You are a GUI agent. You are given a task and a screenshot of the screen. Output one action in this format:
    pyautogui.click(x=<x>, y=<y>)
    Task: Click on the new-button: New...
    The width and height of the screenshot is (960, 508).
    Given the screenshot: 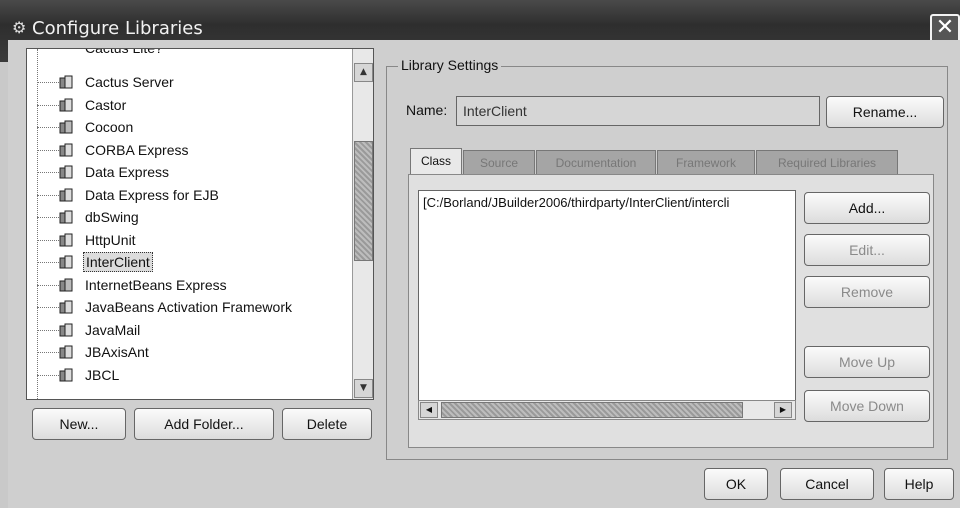 What is the action you would take?
    pyautogui.click(x=79, y=424)
    